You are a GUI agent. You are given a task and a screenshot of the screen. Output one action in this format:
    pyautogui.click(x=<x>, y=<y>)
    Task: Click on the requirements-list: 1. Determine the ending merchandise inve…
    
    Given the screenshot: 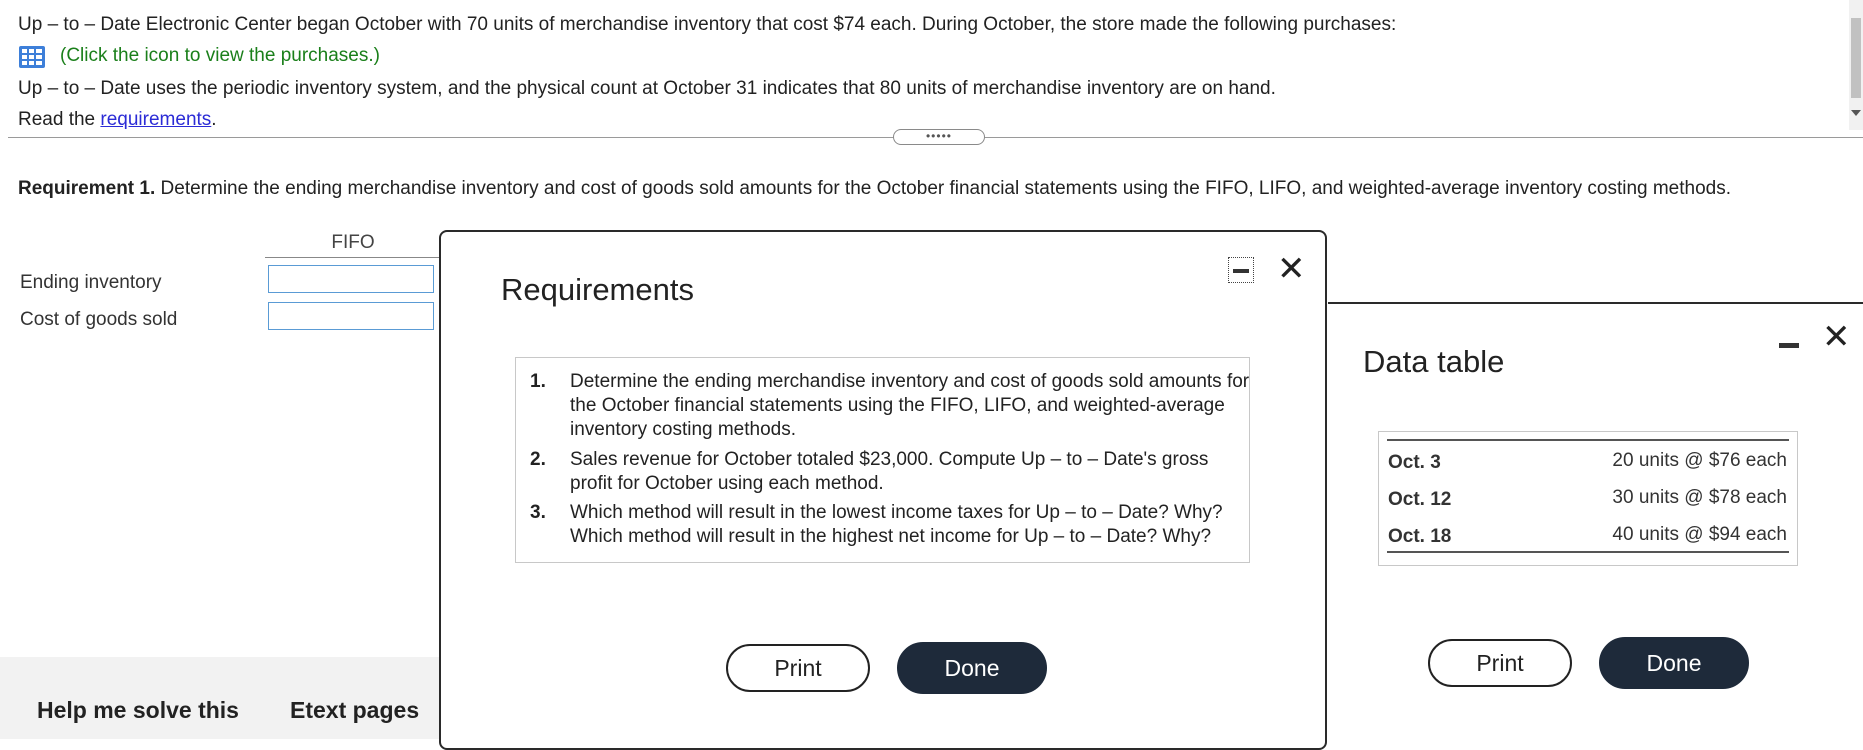 What is the action you would take?
    pyautogui.click(x=882, y=460)
    